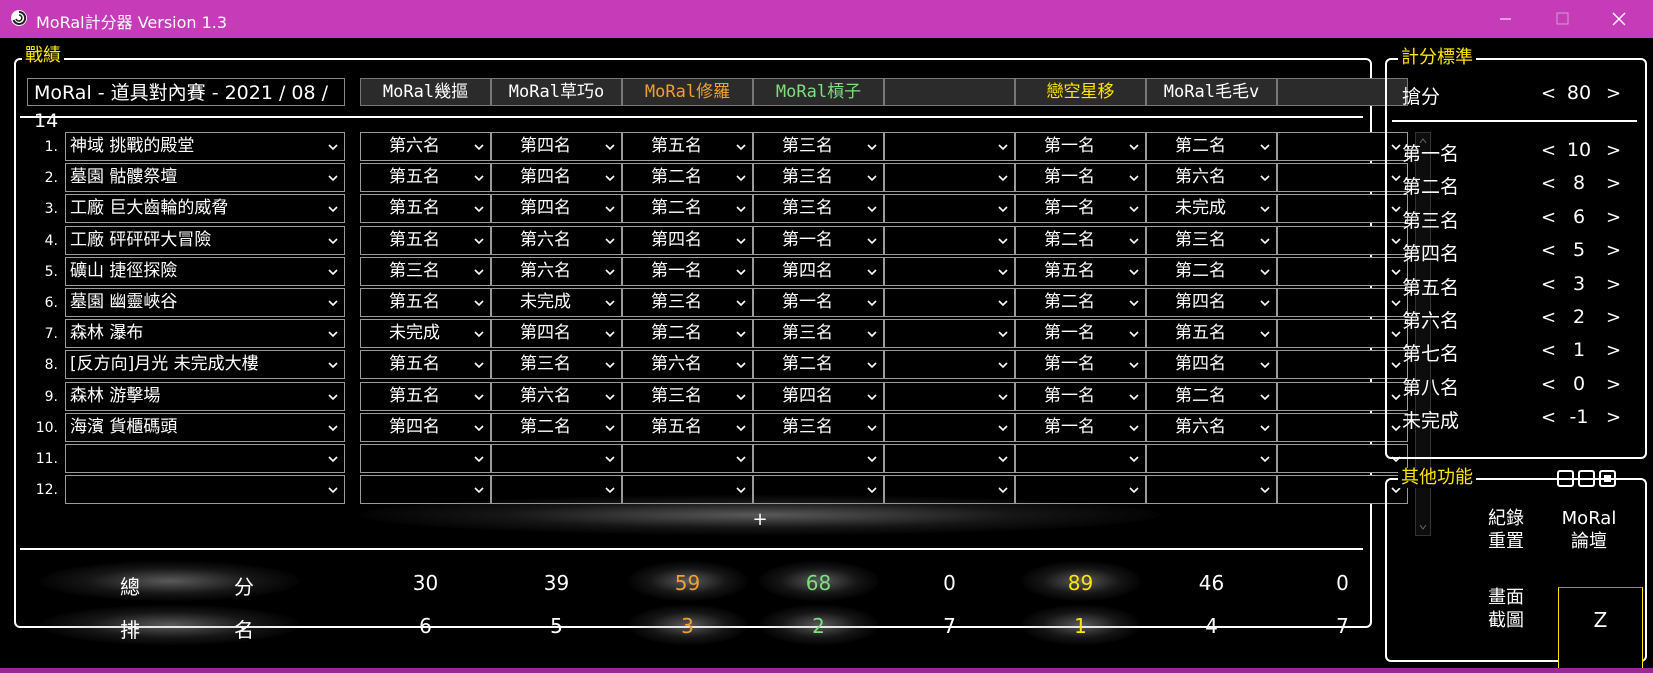 The width and height of the screenshot is (1653, 673). I want to click on map-select: 礦山 捷徑探險, so click(205, 271).